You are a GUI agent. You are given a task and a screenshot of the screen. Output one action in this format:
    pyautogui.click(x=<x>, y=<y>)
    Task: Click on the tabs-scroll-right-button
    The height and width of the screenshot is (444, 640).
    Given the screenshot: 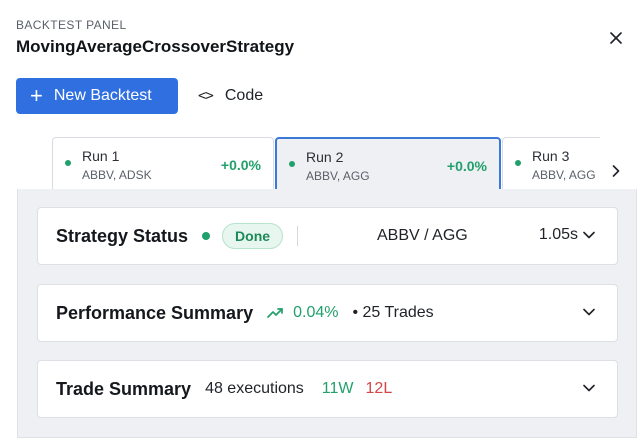 What is the action you would take?
    pyautogui.click(x=616, y=173)
    